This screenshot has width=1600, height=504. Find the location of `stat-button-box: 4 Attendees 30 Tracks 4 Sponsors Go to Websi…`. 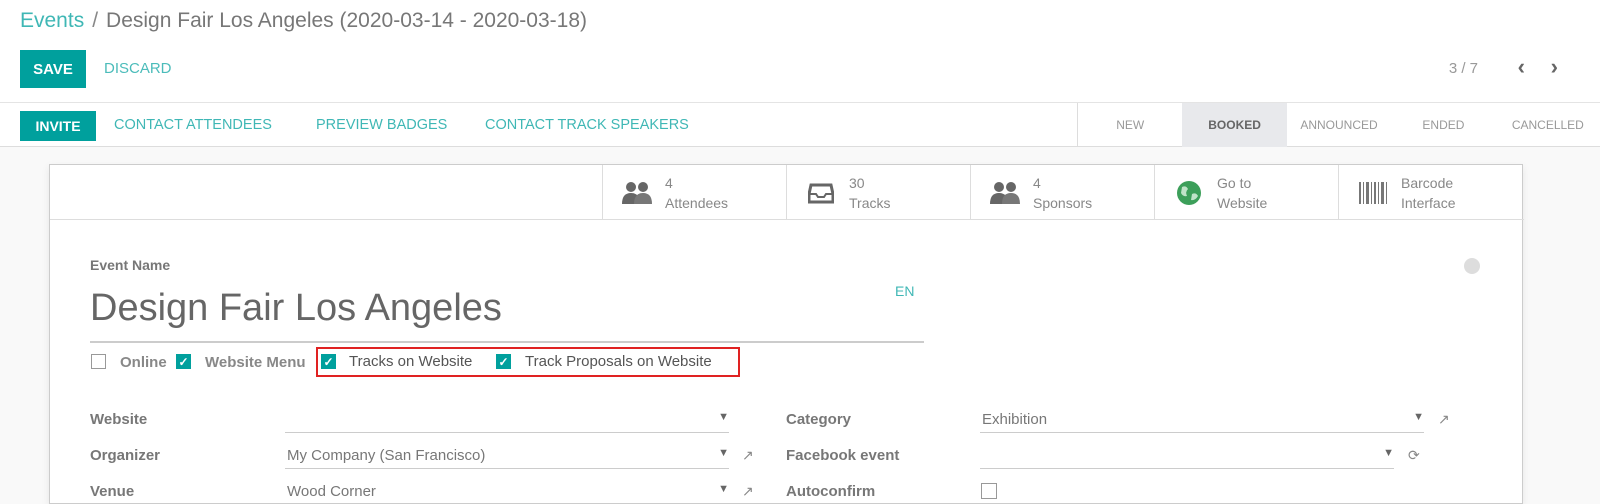

stat-button-box: 4 Attendees 30 Tracks 4 Sponsors Go to Websi… is located at coordinates (787, 192).